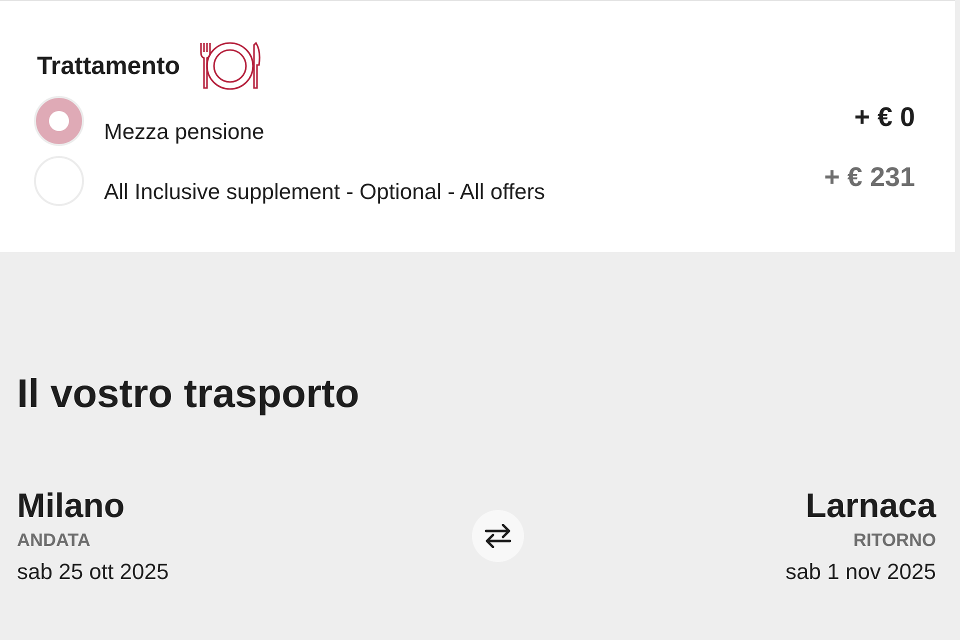  I want to click on section-title: Trattamento, so click(108, 66).